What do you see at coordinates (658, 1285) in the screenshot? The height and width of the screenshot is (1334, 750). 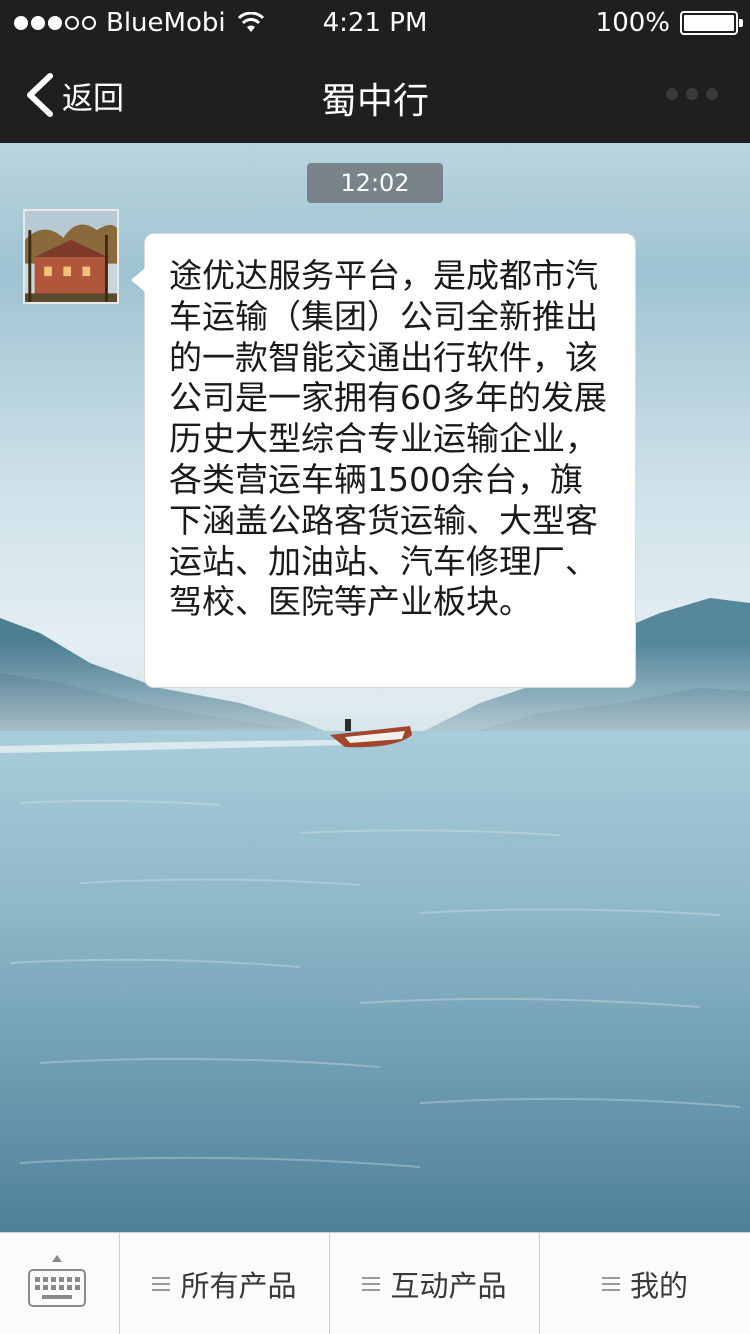 I see `tab-mine-label: 我的` at bounding box center [658, 1285].